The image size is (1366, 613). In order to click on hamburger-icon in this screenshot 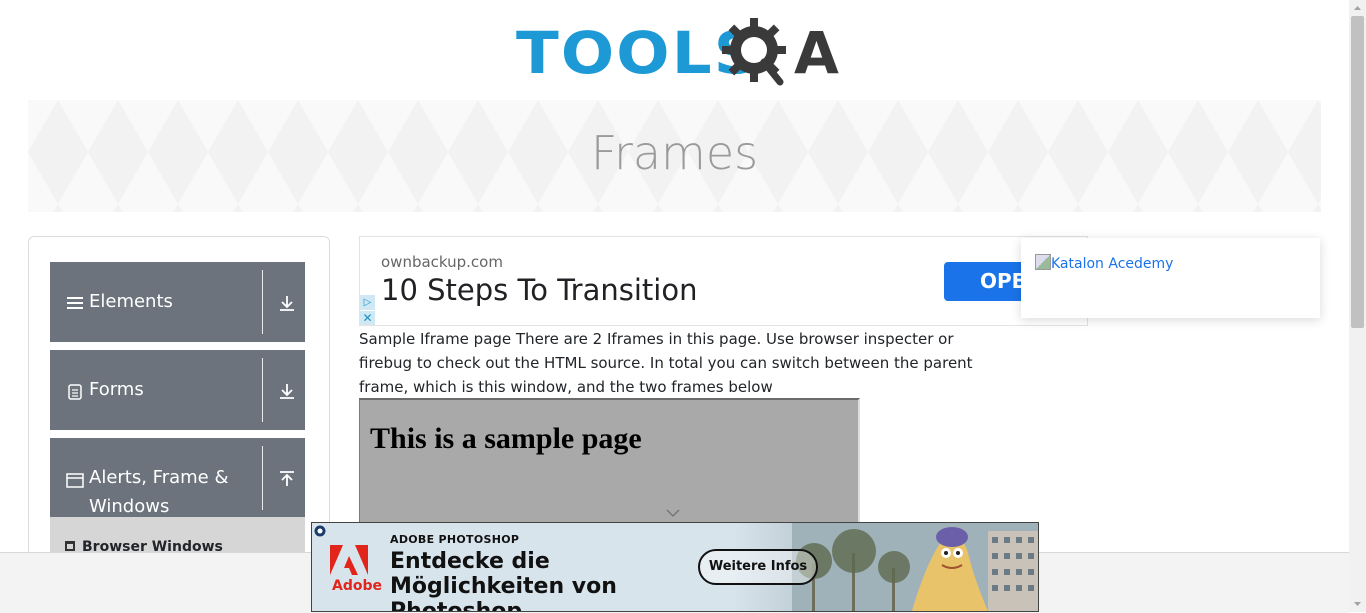, I will do `click(75, 303)`.